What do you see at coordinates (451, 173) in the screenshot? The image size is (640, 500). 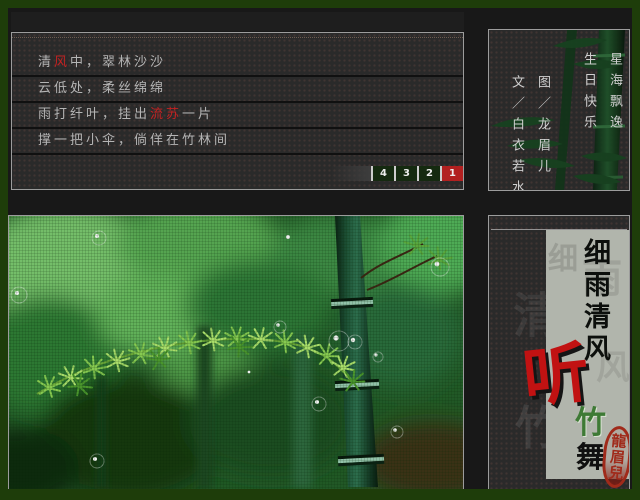 I see `page-button-1-active: 1` at bounding box center [451, 173].